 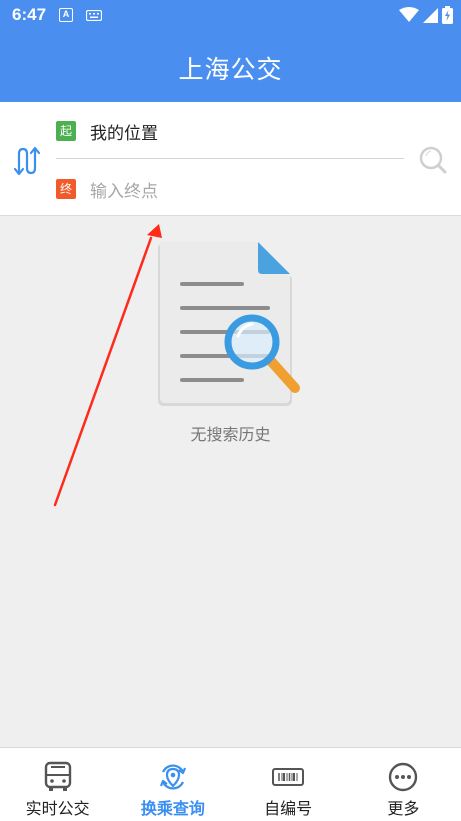 What do you see at coordinates (230, 69) in the screenshot?
I see `page-title: 上海公交` at bounding box center [230, 69].